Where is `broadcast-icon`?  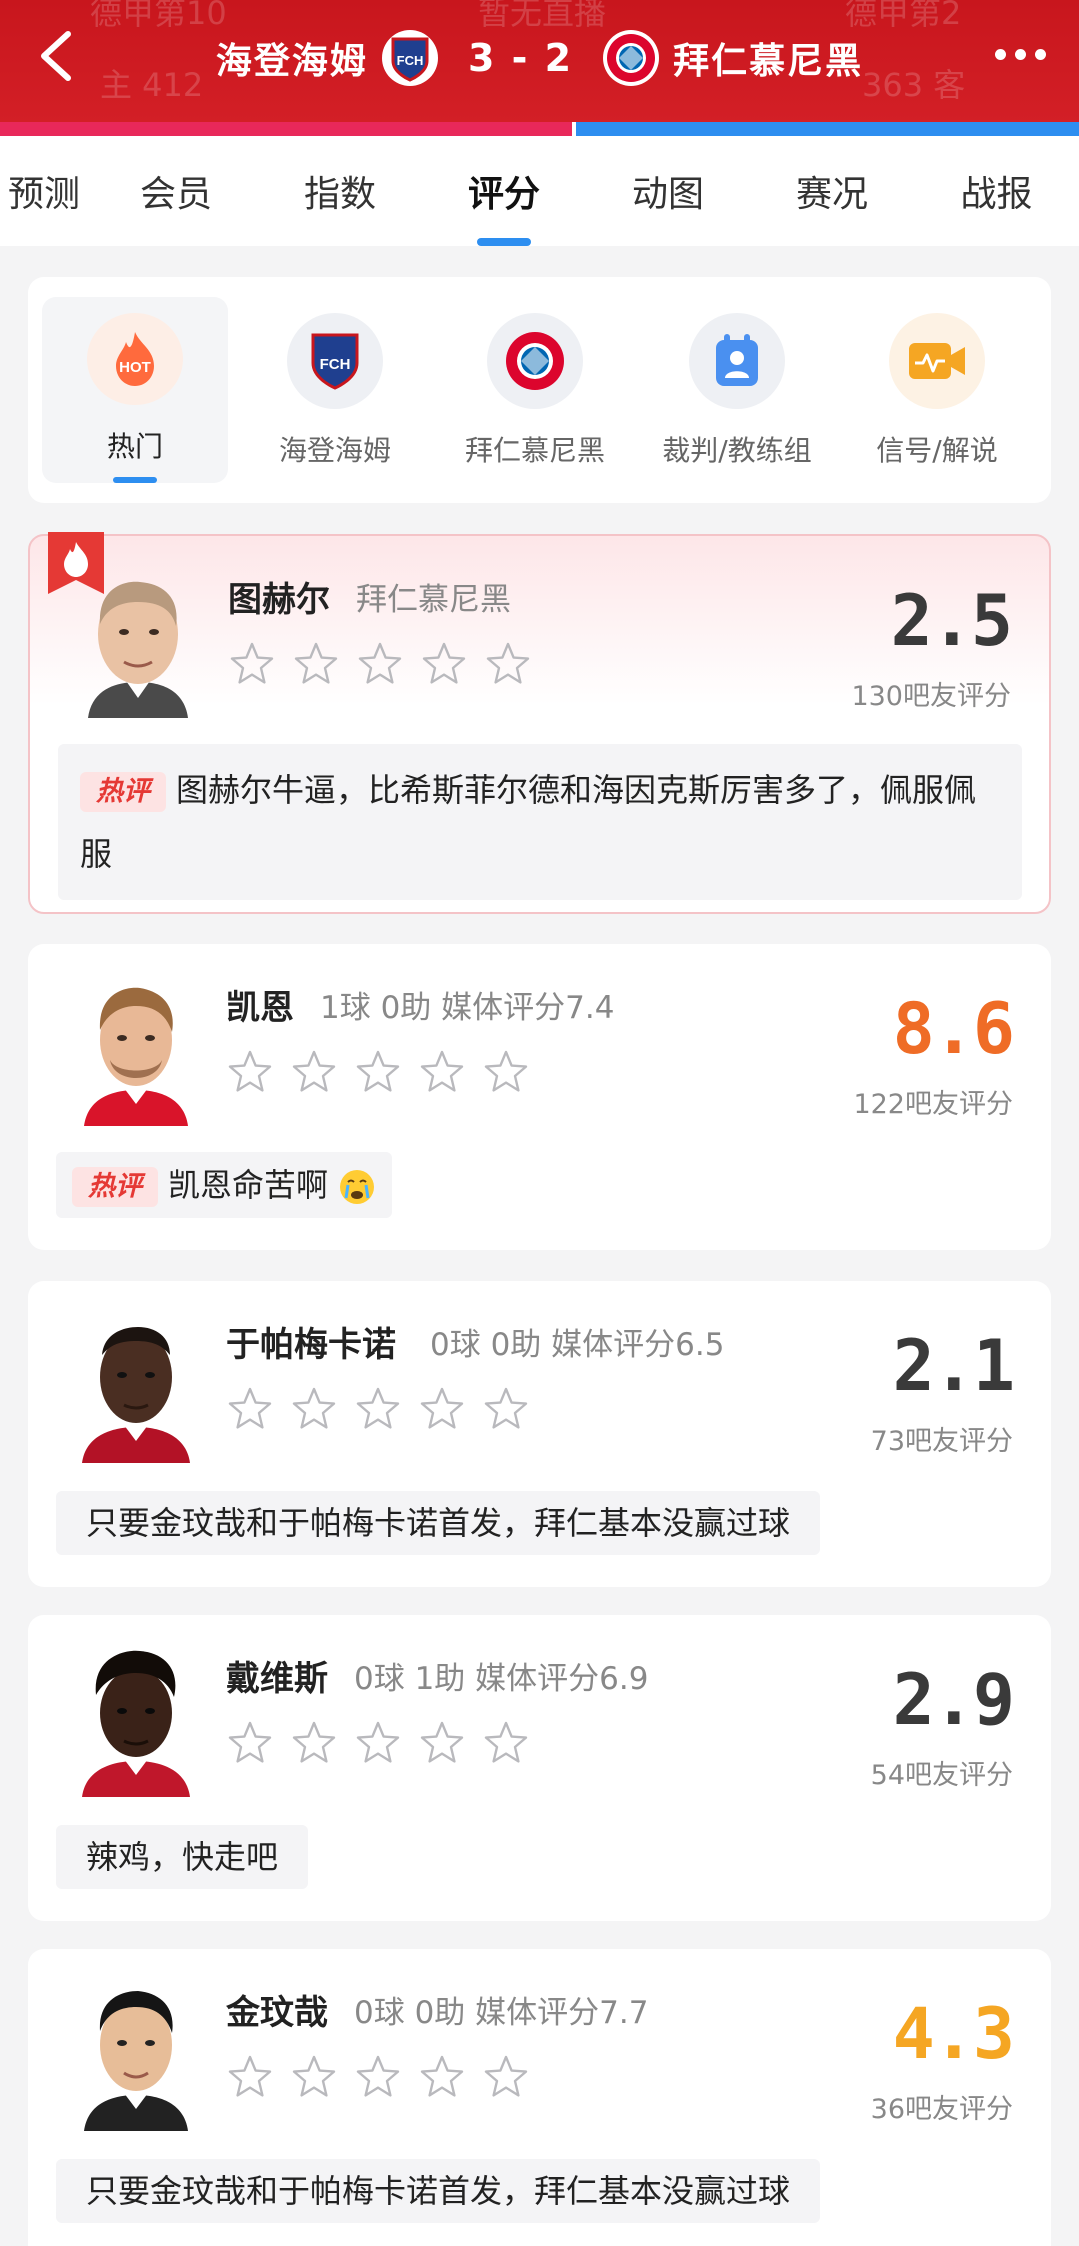 broadcast-icon is located at coordinates (937, 361).